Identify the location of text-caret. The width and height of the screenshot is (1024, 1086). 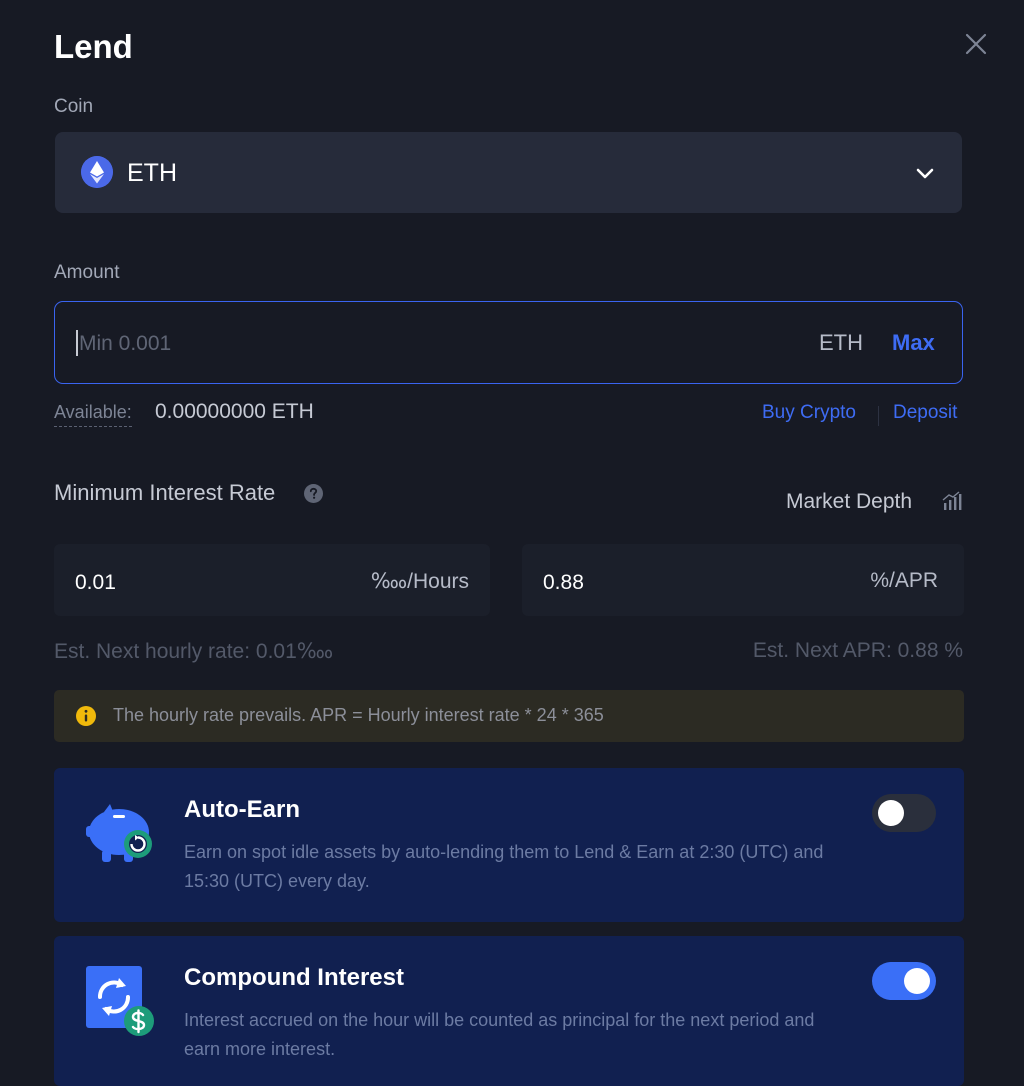
(77, 343).